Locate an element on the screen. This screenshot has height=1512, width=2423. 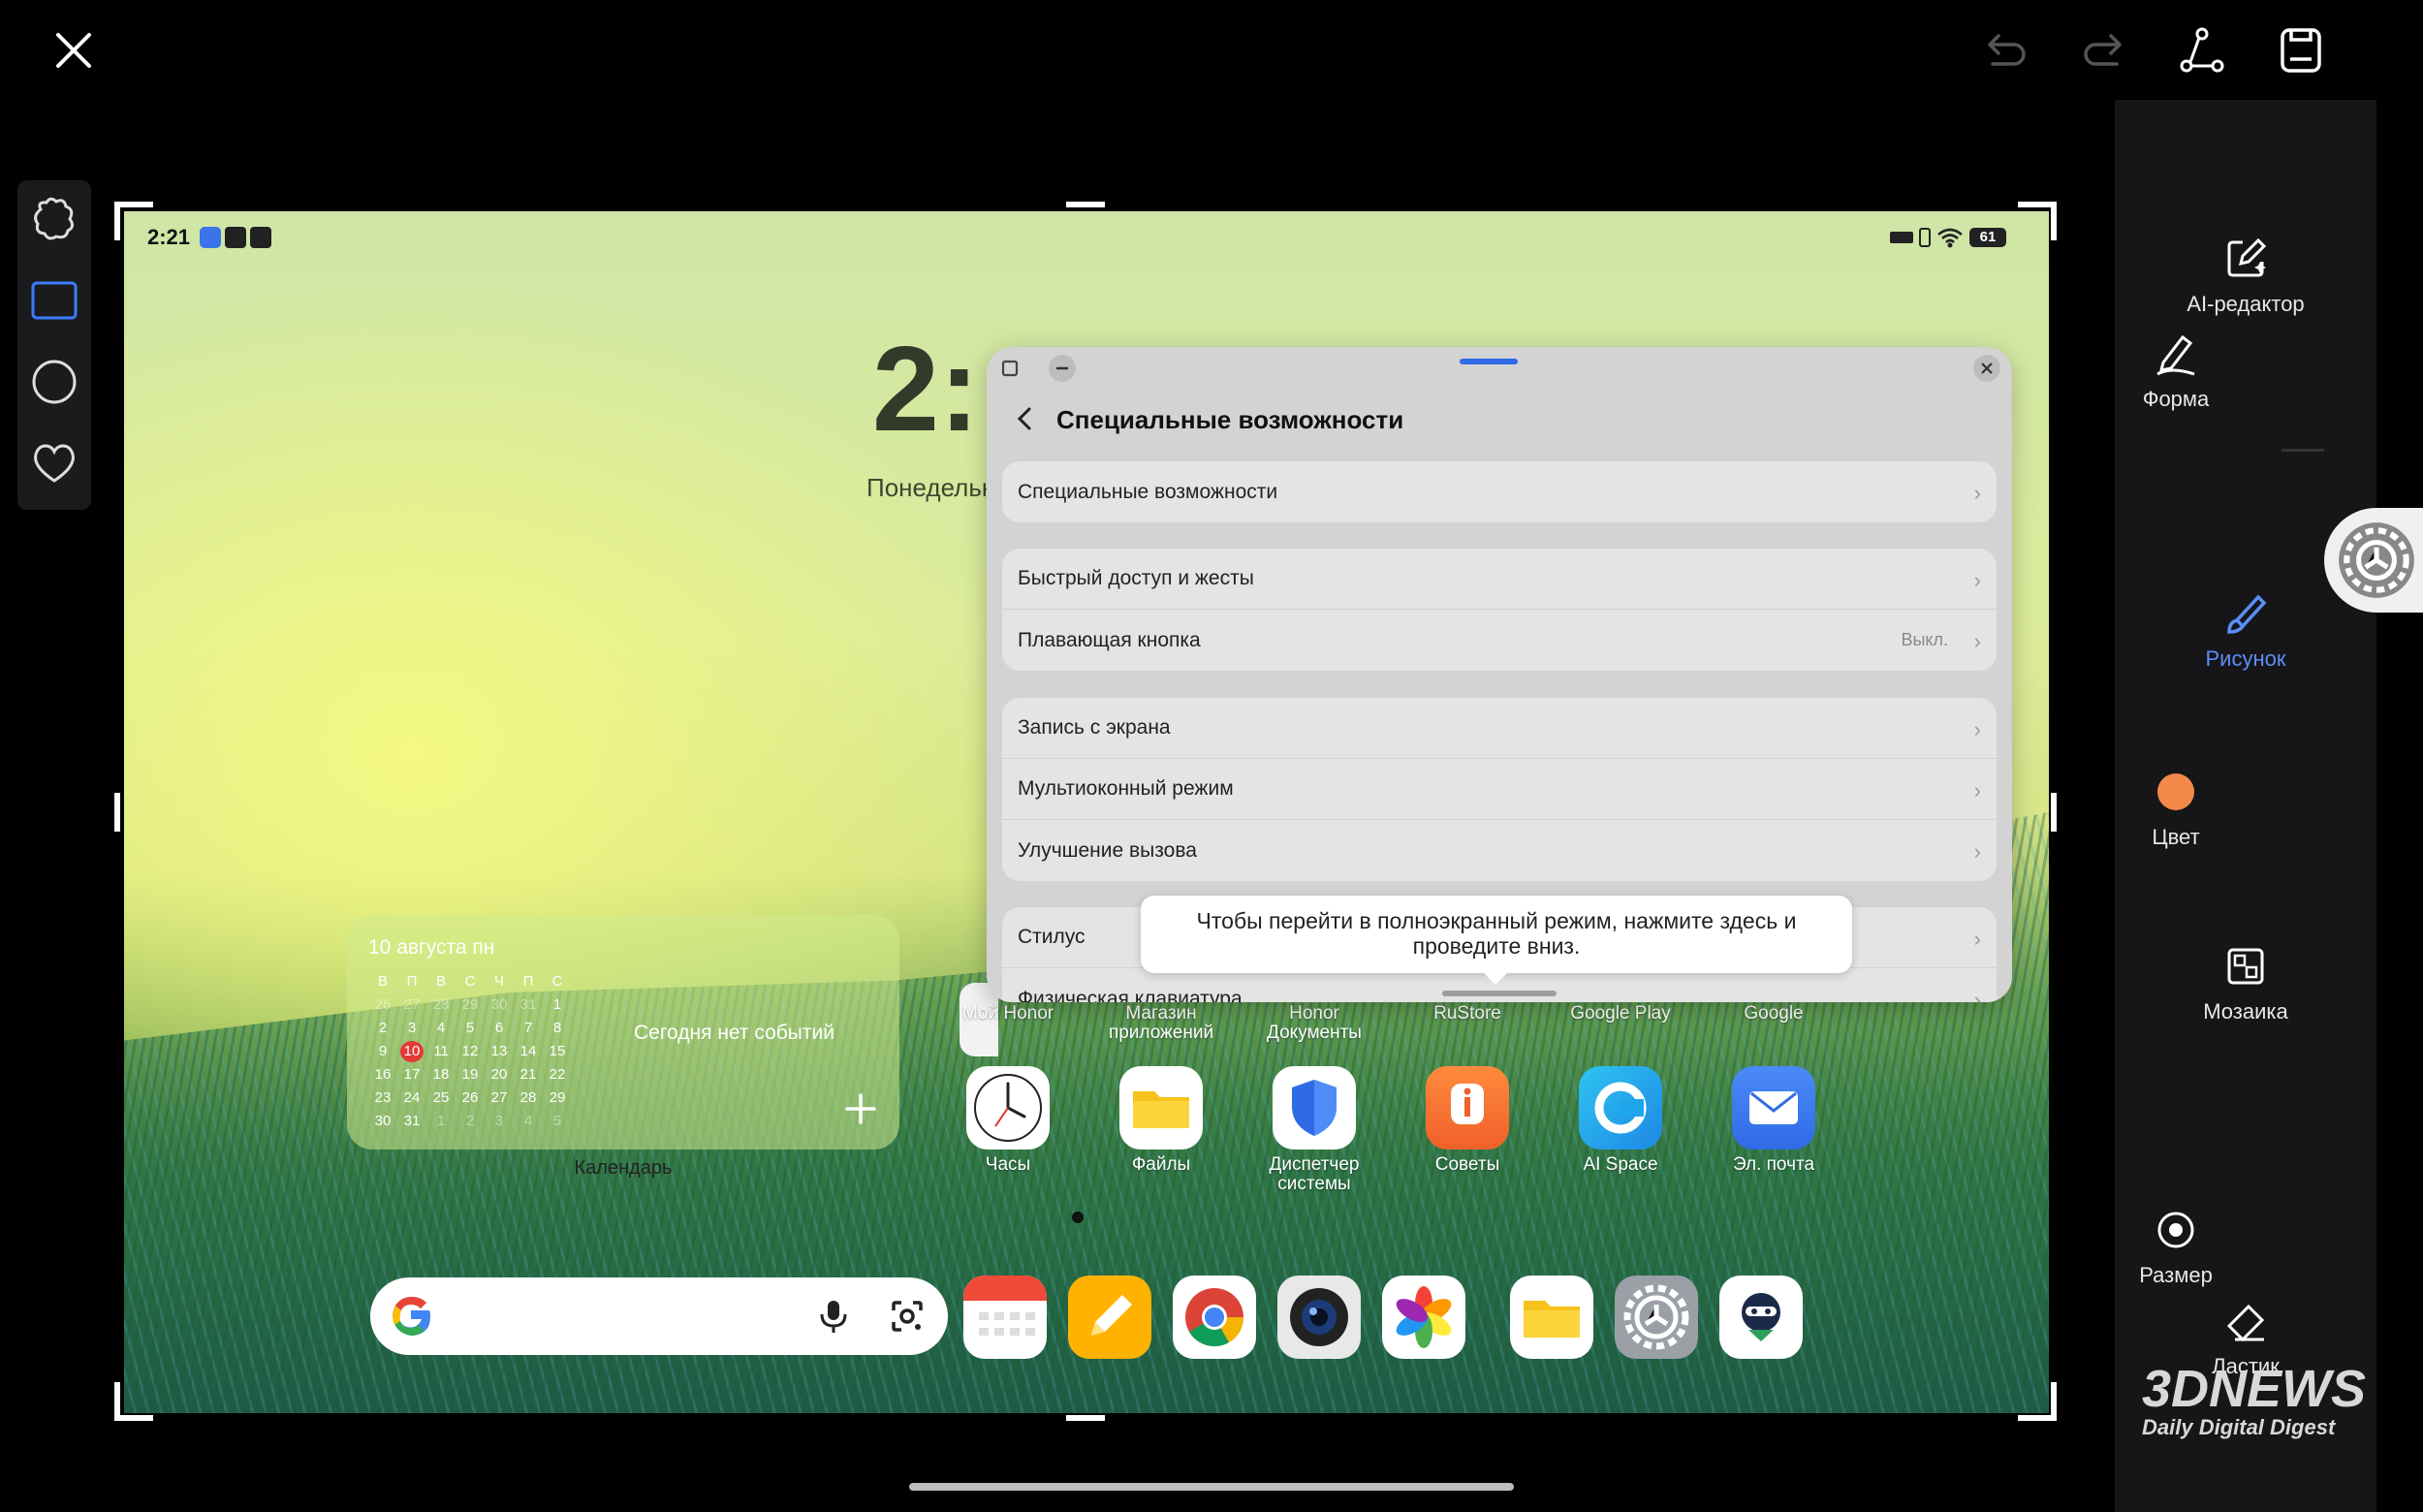
calendar-day: 20 is located at coordinates (499, 1075).